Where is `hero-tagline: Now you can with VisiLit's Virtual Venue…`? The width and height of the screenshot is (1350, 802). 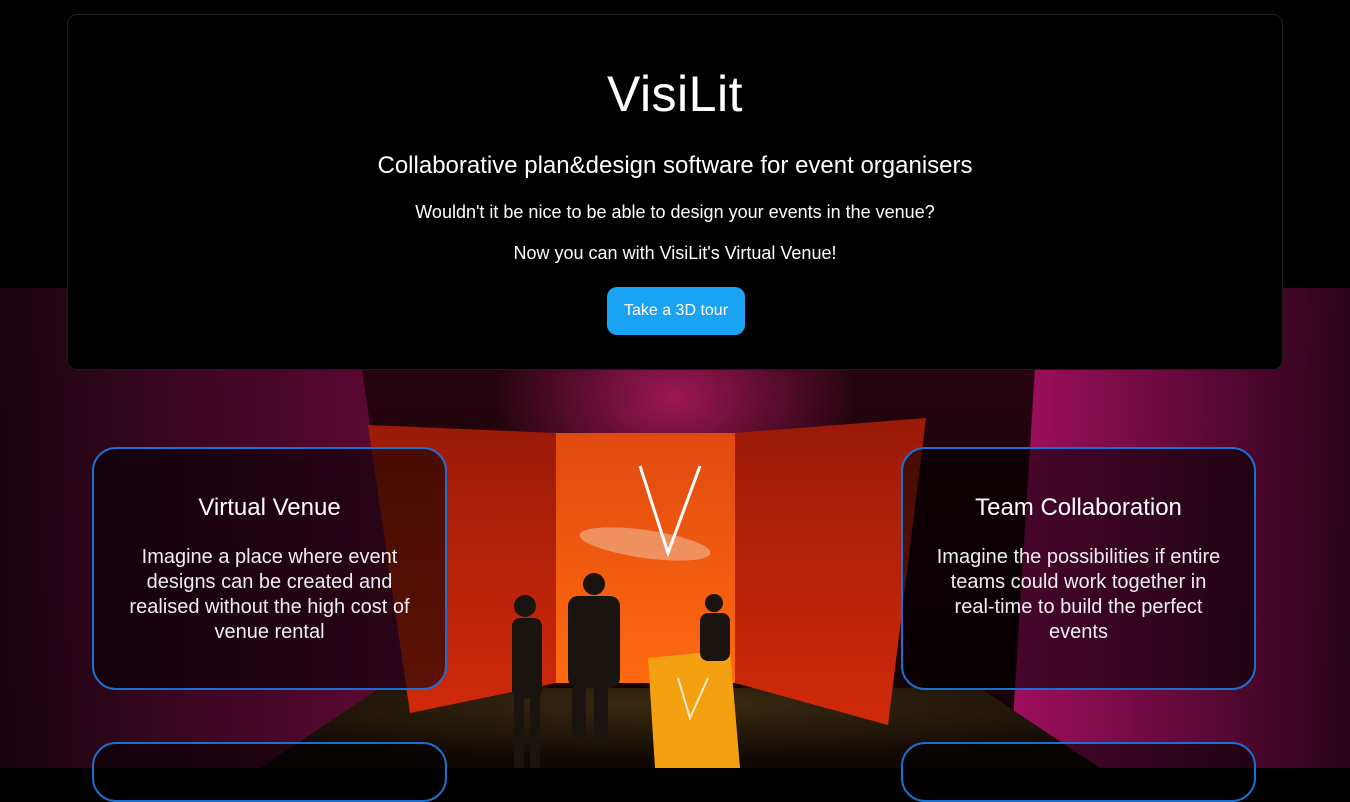 hero-tagline: Now you can with VisiLit's Virtual Venue… is located at coordinates (675, 253).